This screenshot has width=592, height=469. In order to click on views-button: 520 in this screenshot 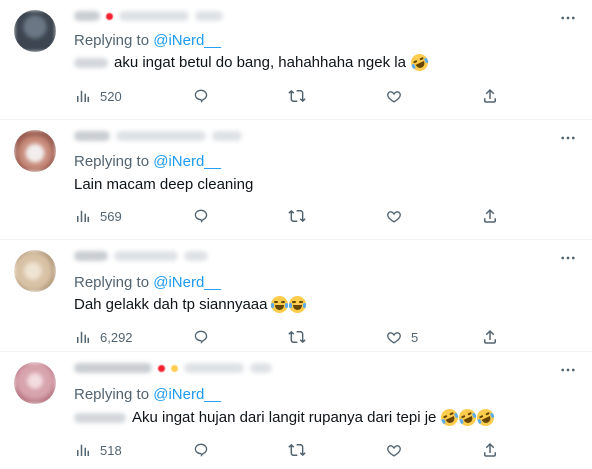, I will do `click(98, 96)`.